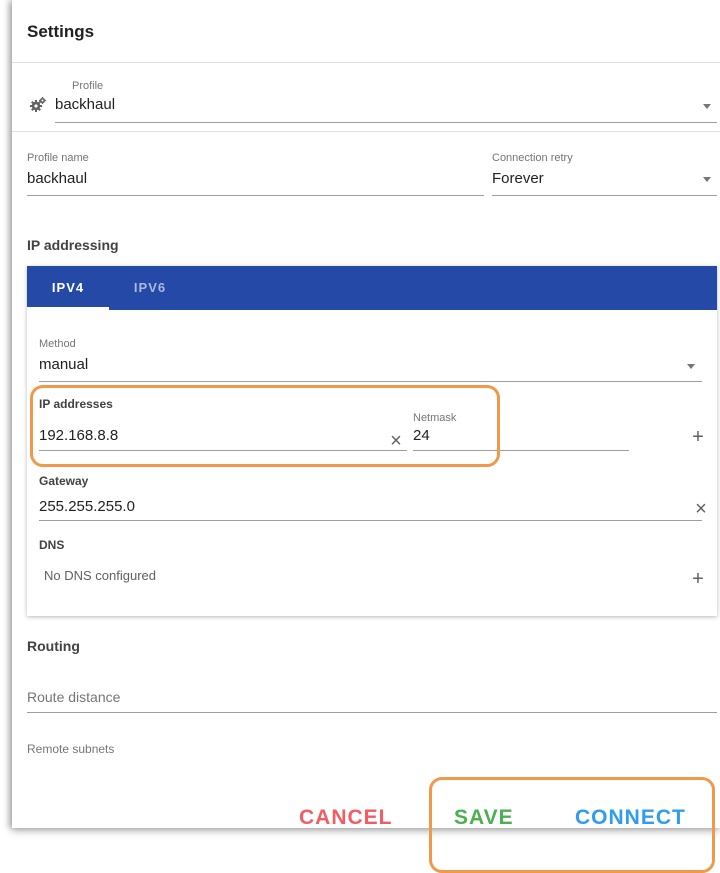  Describe the element at coordinates (64, 481) in the screenshot. I see `gateway-label: Gateway` at that location.